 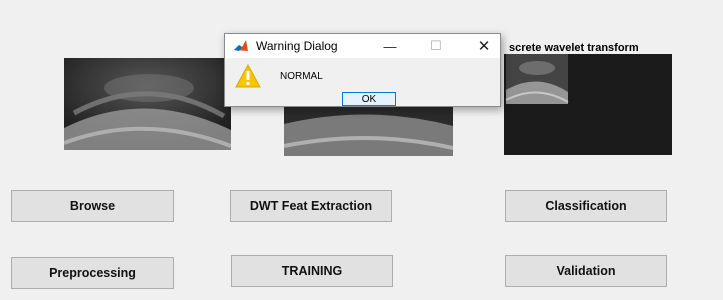 What do you see at coordinates (368, 130) in the screenshot?
I see `preprocessed-image-panel` at bounding box center [368, 130].